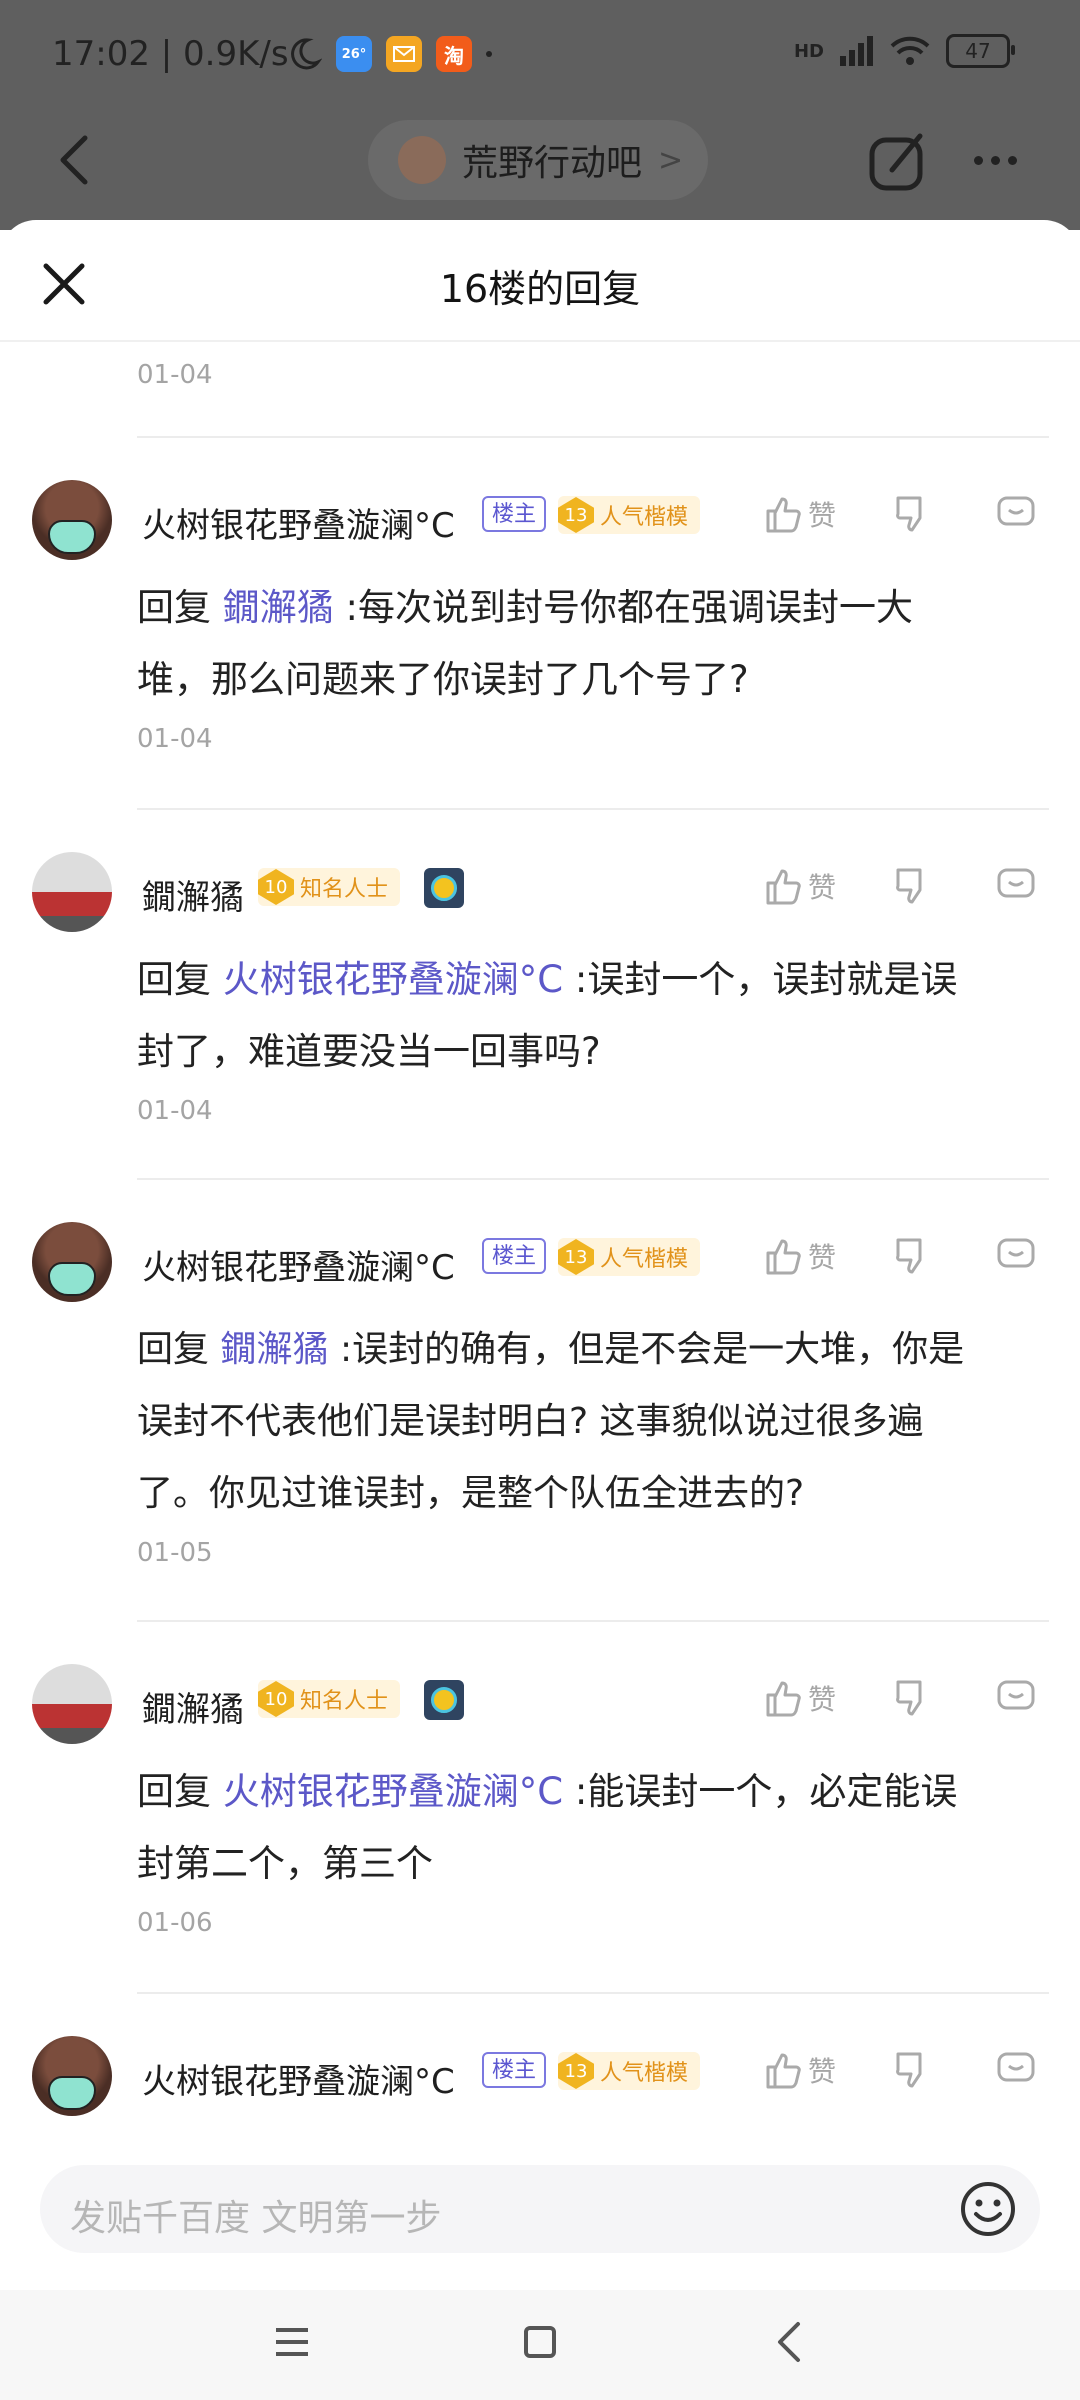  What do you see at coordinates (514, 514) in the screenshot?
I see `owner-tag: 楼主` at bounding box center [514, 514].